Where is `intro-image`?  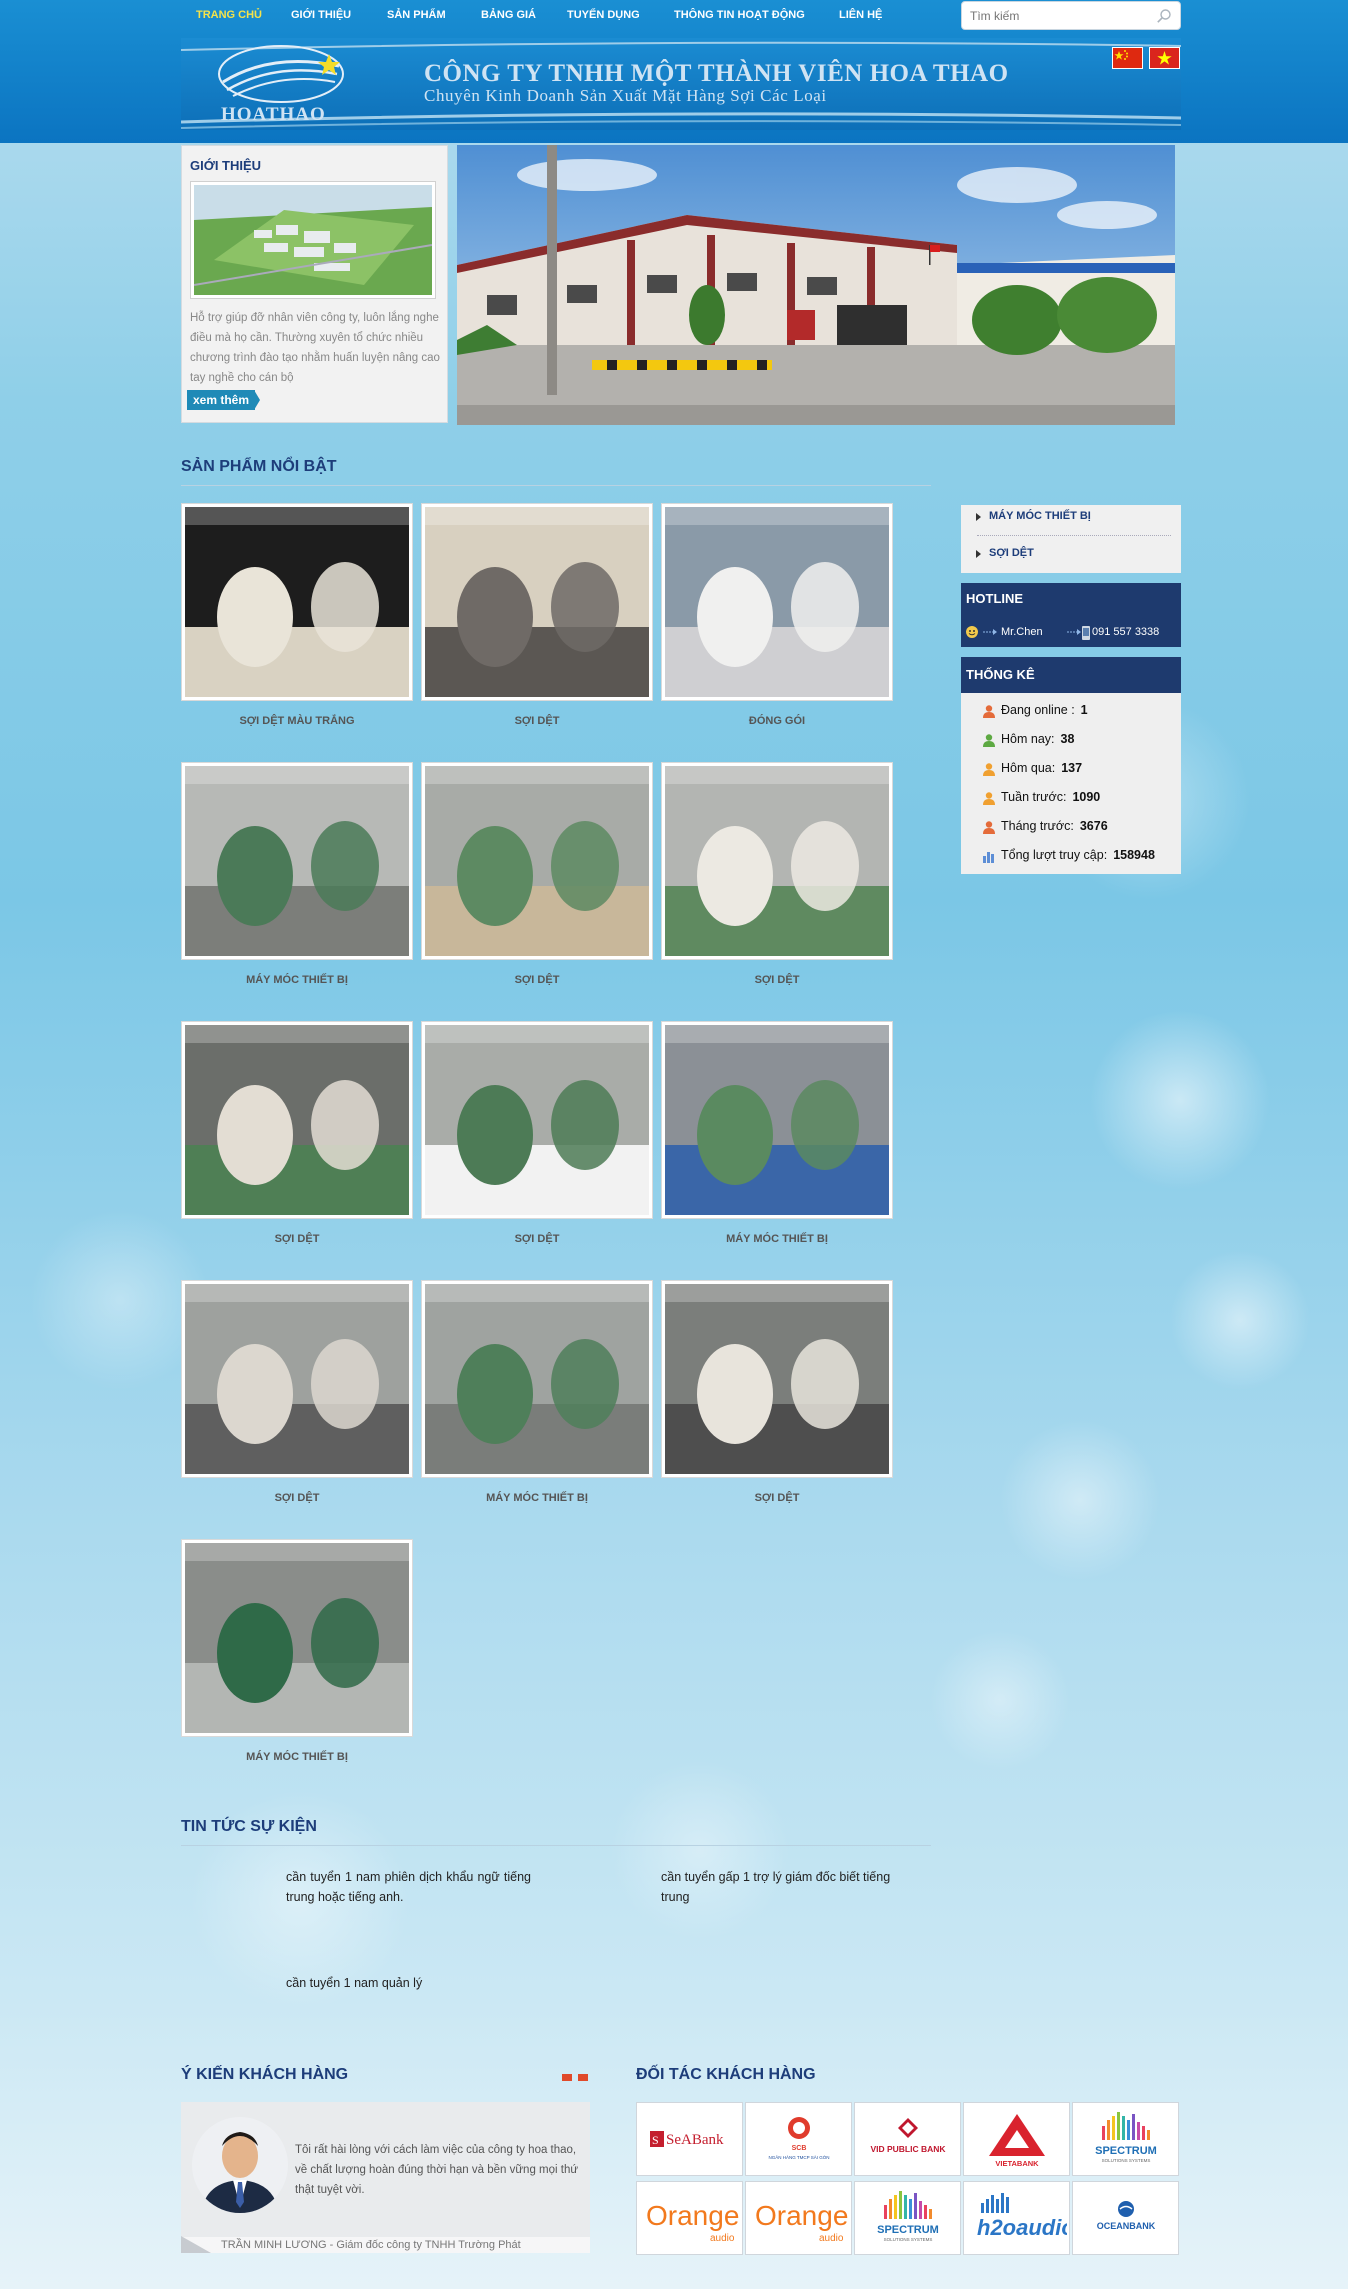 intro-image is located at coordinates (313, 240).